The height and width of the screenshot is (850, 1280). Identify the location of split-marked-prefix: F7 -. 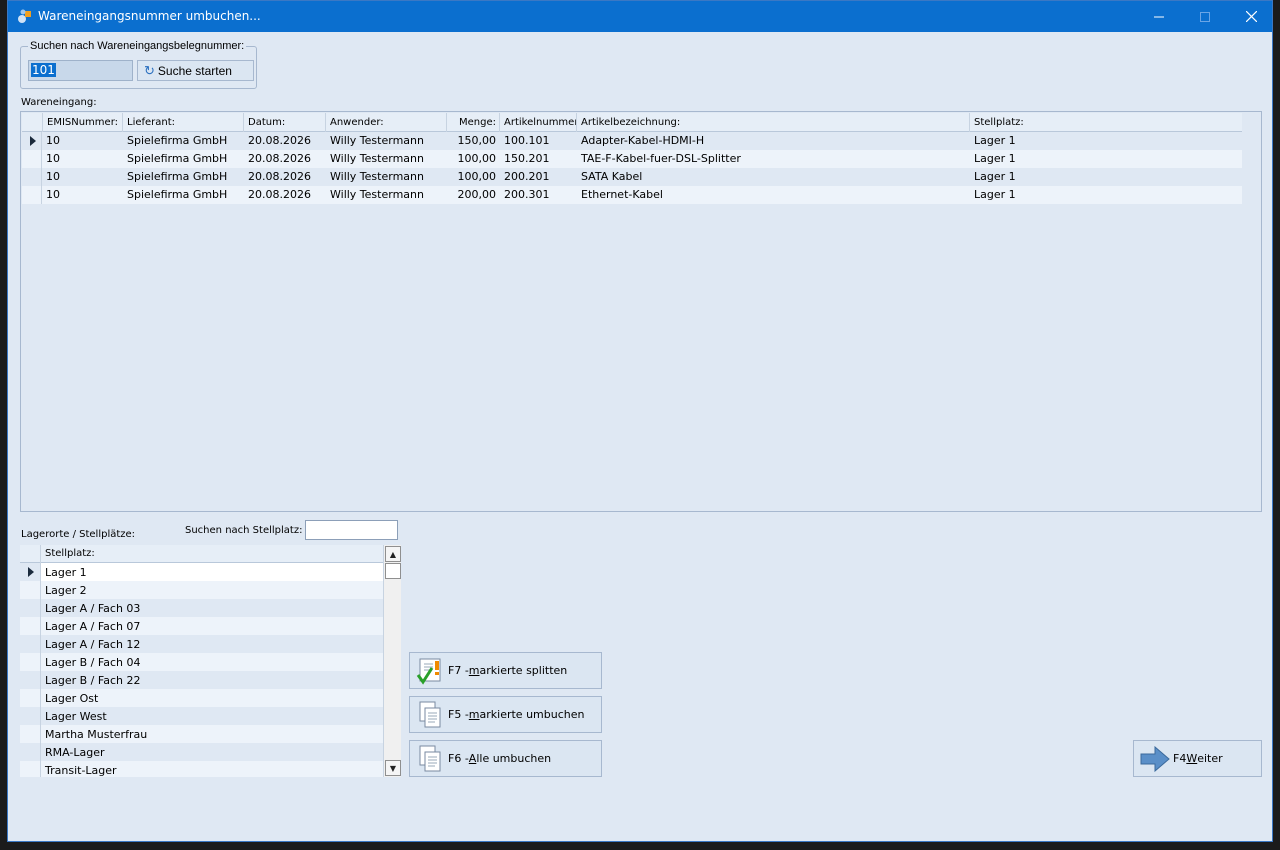
(458, 670).